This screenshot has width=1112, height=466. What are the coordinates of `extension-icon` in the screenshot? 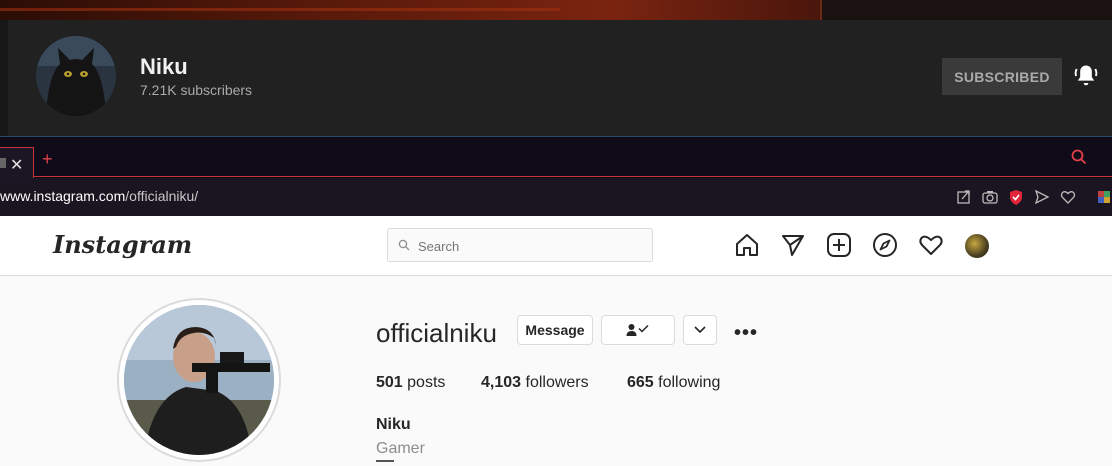 It's located at (1104, 197).